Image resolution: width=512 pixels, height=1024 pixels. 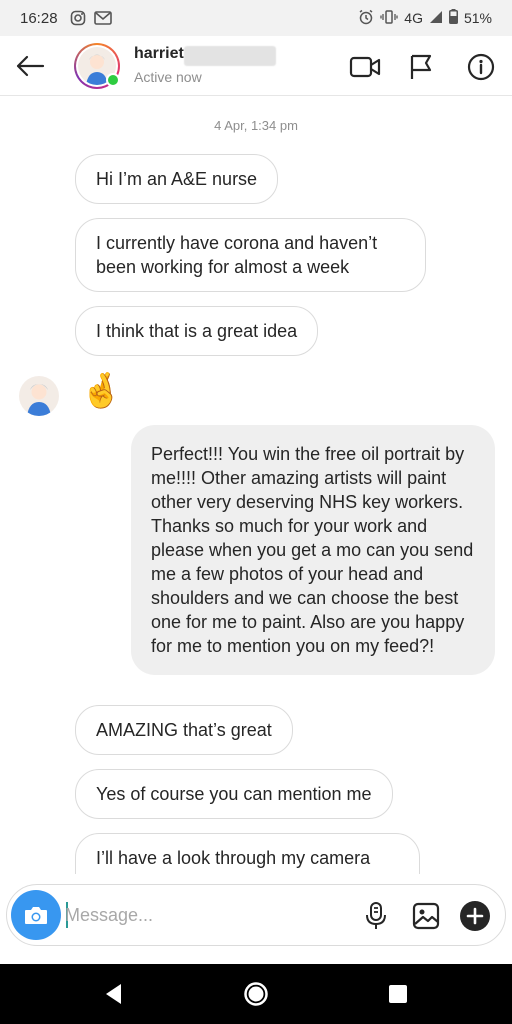 I want to click on redacted-name, so click(x=230, y=56).